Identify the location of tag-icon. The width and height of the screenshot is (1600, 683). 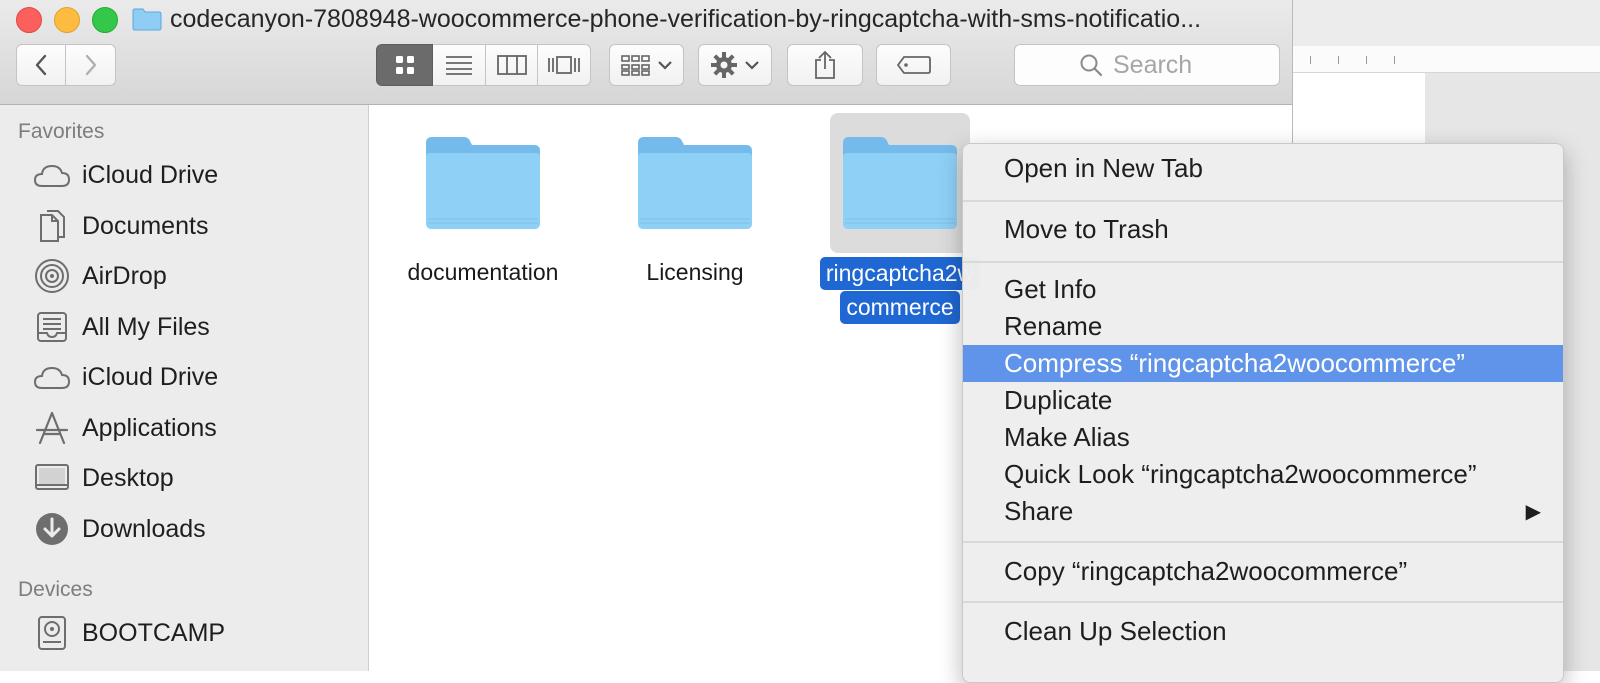
(913, 65).